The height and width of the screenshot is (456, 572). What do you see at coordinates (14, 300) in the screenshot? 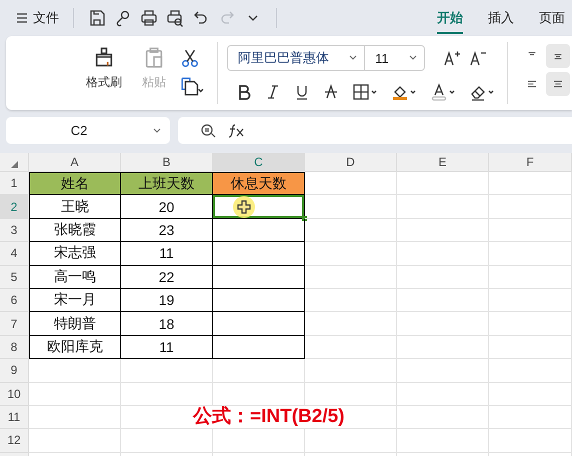
I see `row-header: 6` at bounding box center [14, 300].